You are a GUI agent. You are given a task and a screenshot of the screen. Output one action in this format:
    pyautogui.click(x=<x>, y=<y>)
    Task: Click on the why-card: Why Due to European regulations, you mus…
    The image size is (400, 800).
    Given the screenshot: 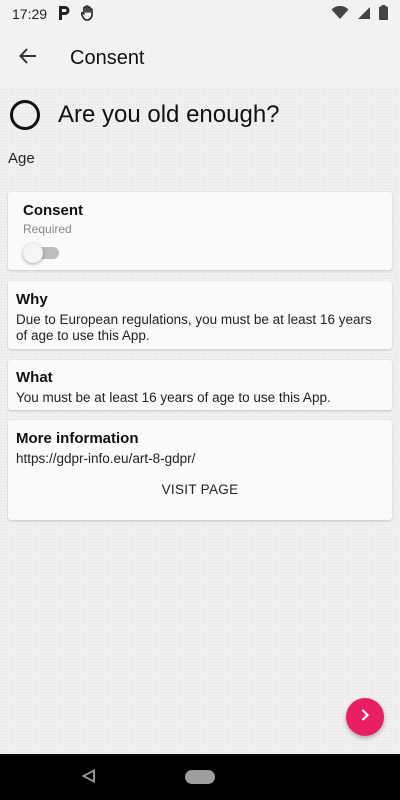 What is the action you would take?
    pyautogui.click(x=200, y=315)
    